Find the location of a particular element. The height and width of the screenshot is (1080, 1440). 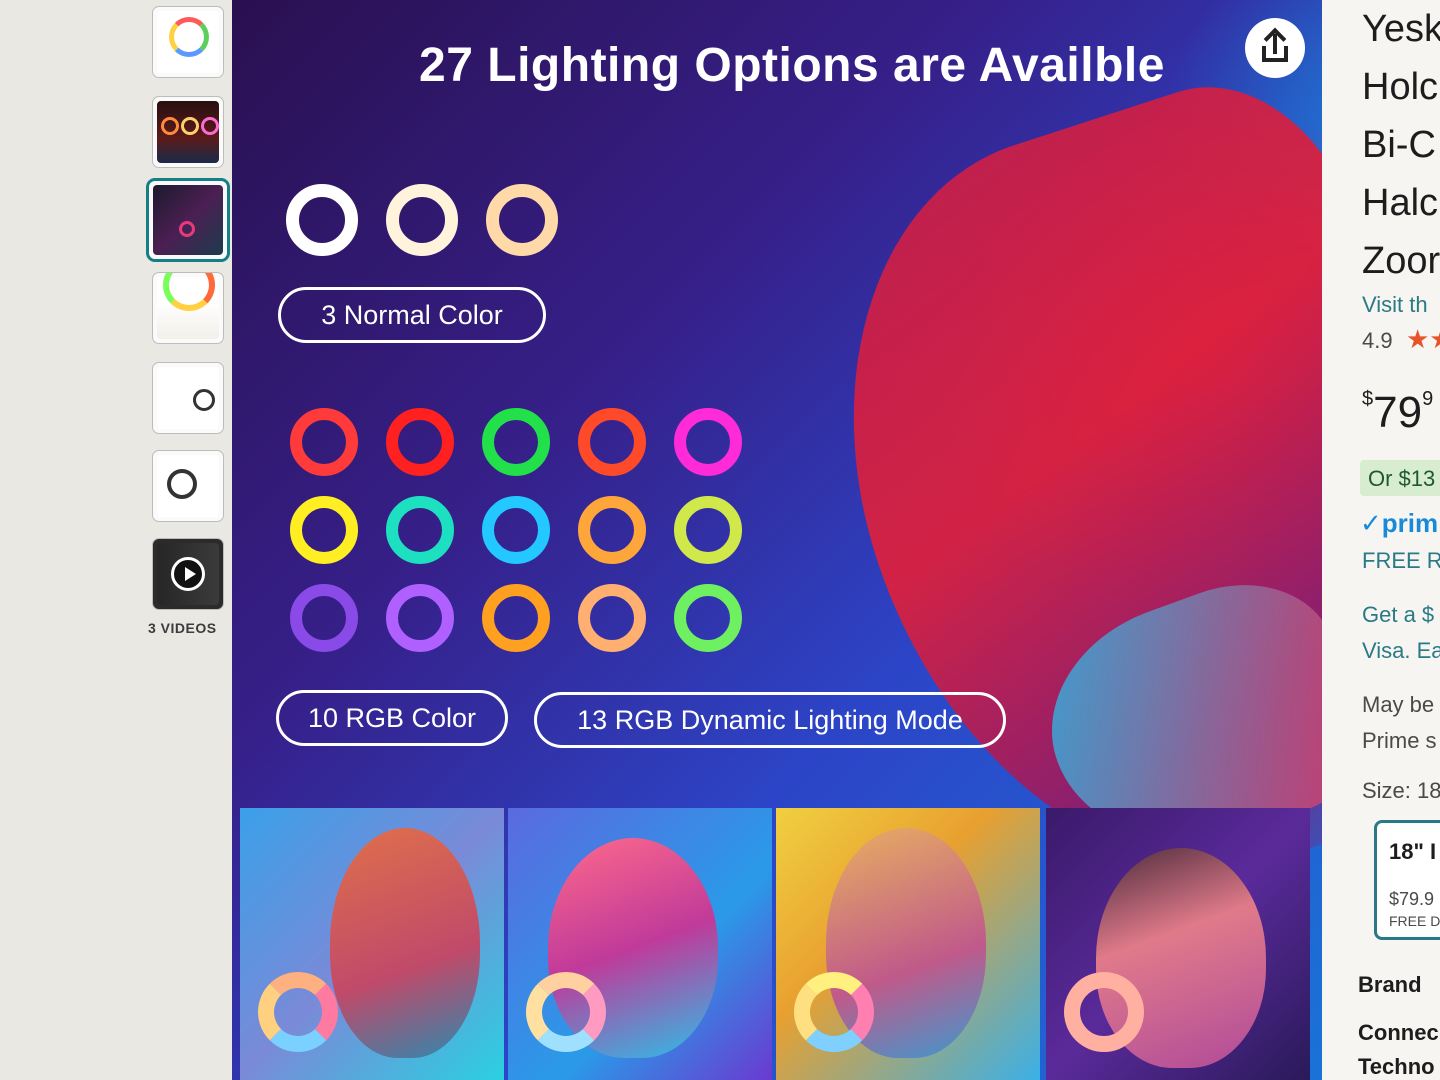

prime-badge: ✓prim is located at coordinates (1399, 523).